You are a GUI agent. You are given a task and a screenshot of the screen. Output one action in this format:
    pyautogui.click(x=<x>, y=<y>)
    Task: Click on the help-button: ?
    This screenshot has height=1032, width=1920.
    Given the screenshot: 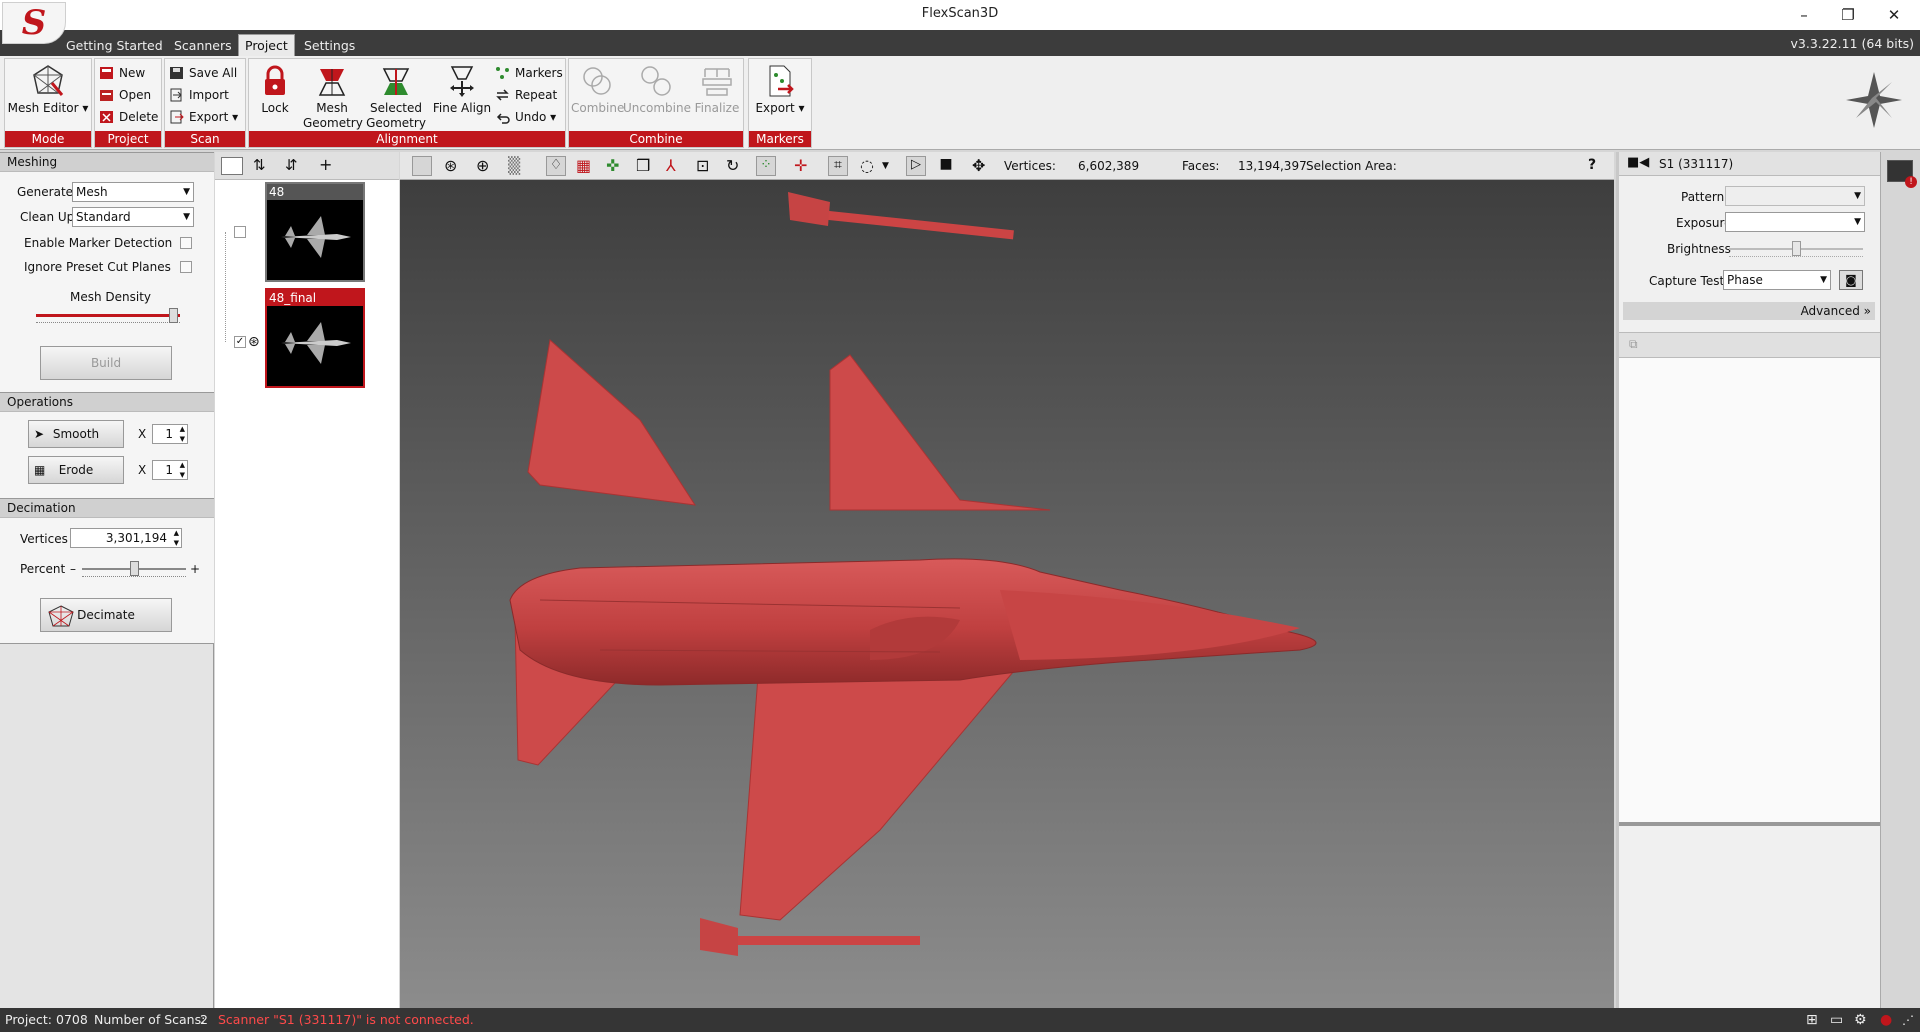 What is the action you would take?
    pyautogui.click(x=1592, y=165)
    